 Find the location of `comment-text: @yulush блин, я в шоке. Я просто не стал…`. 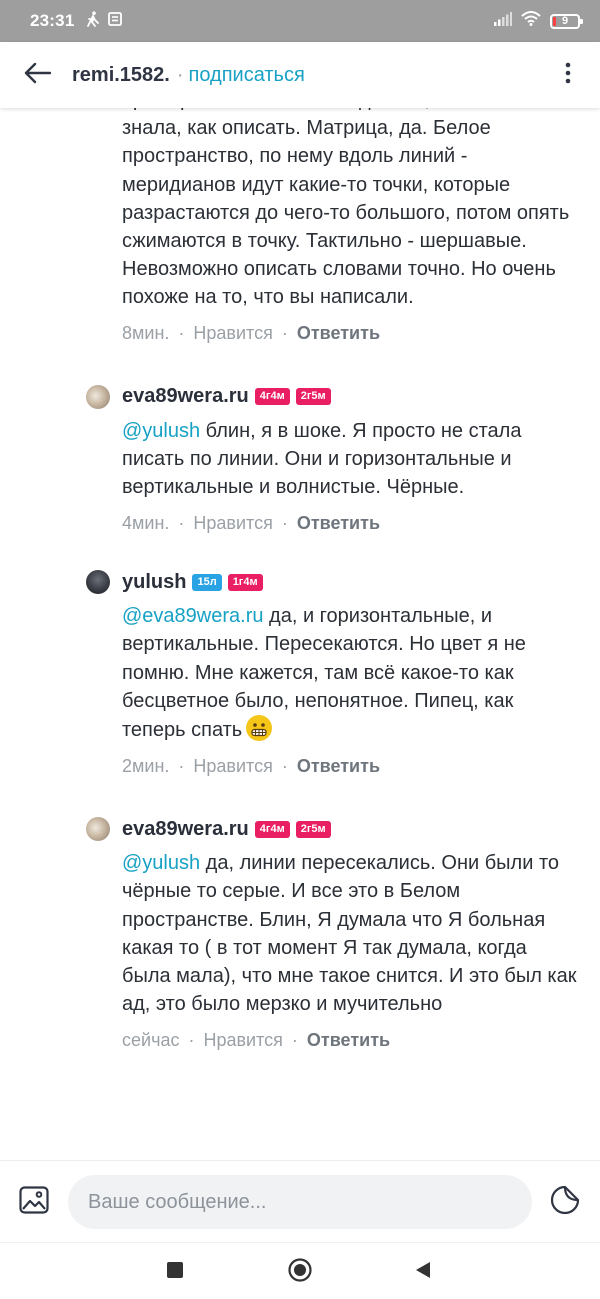

comment-text: @yulush блин, я в шоке. Я просто не стал… is located at coordinates (322, 459).